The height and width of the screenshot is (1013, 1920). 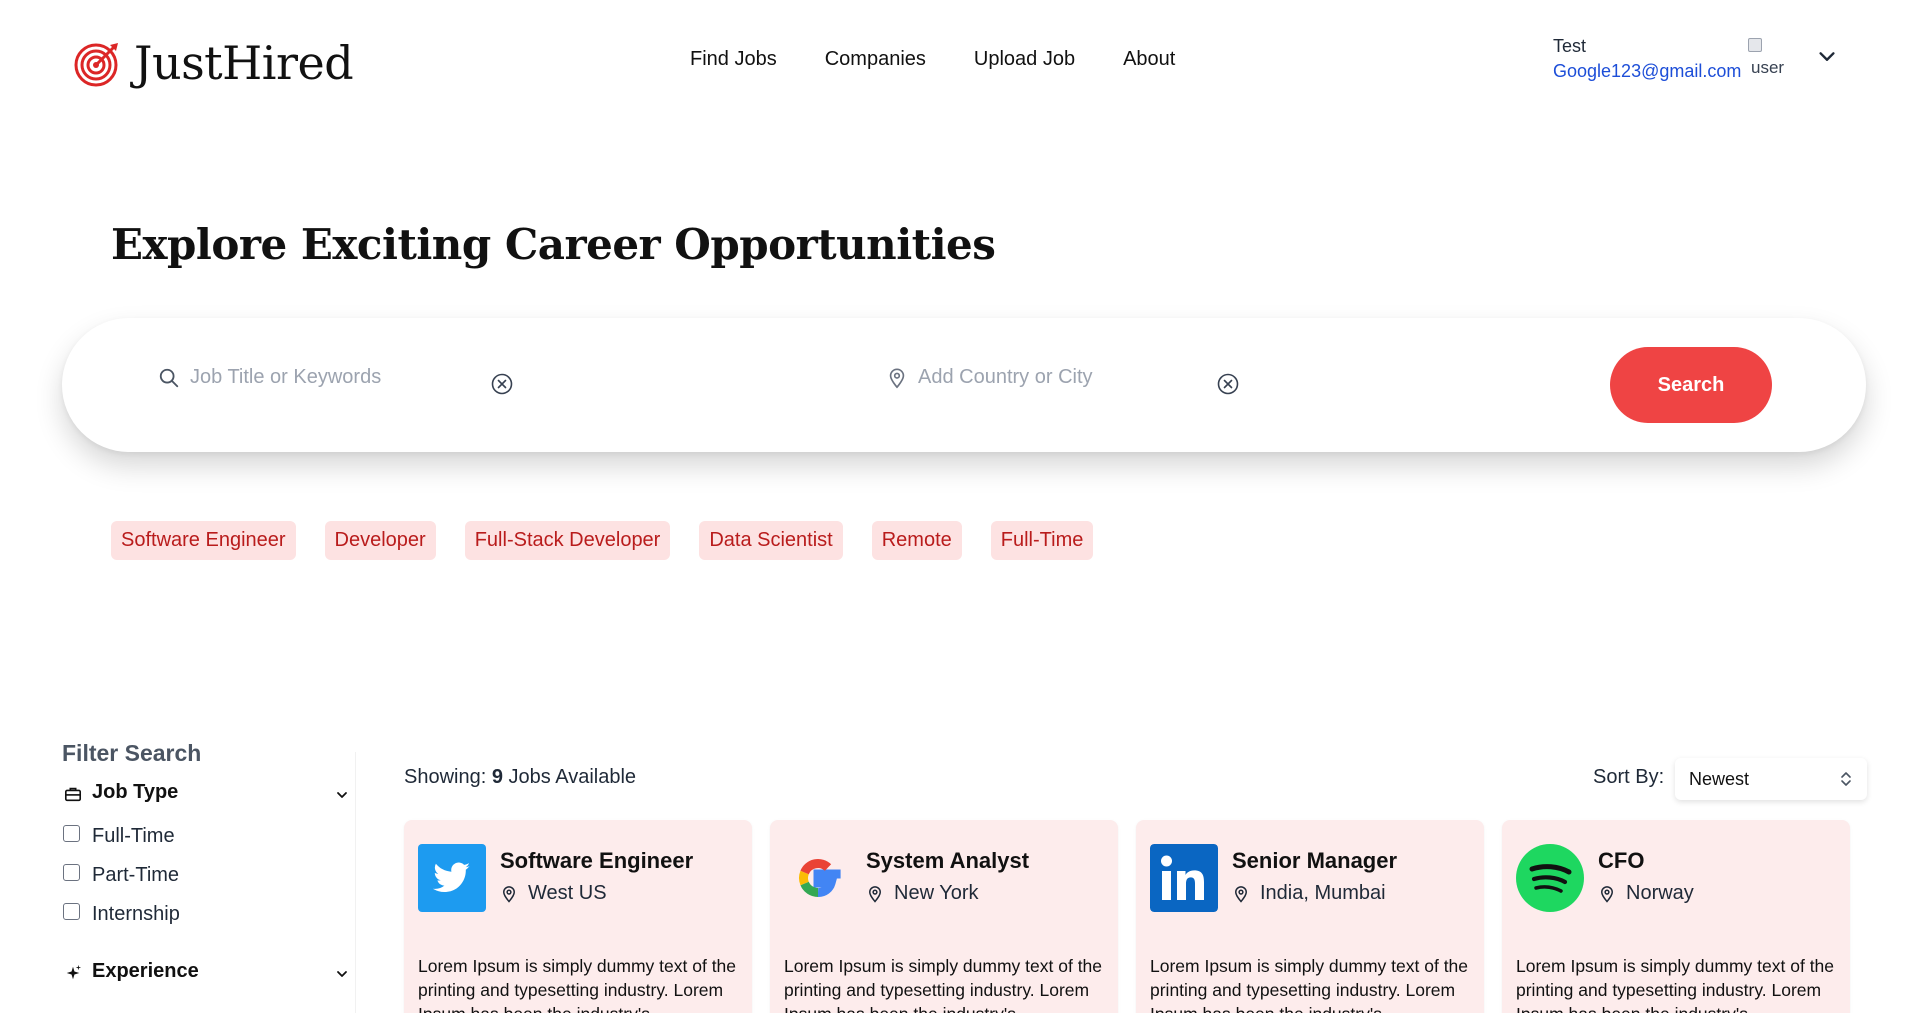 I want to click on tag-chip: Full-Time, so click(x=1042, y=540).